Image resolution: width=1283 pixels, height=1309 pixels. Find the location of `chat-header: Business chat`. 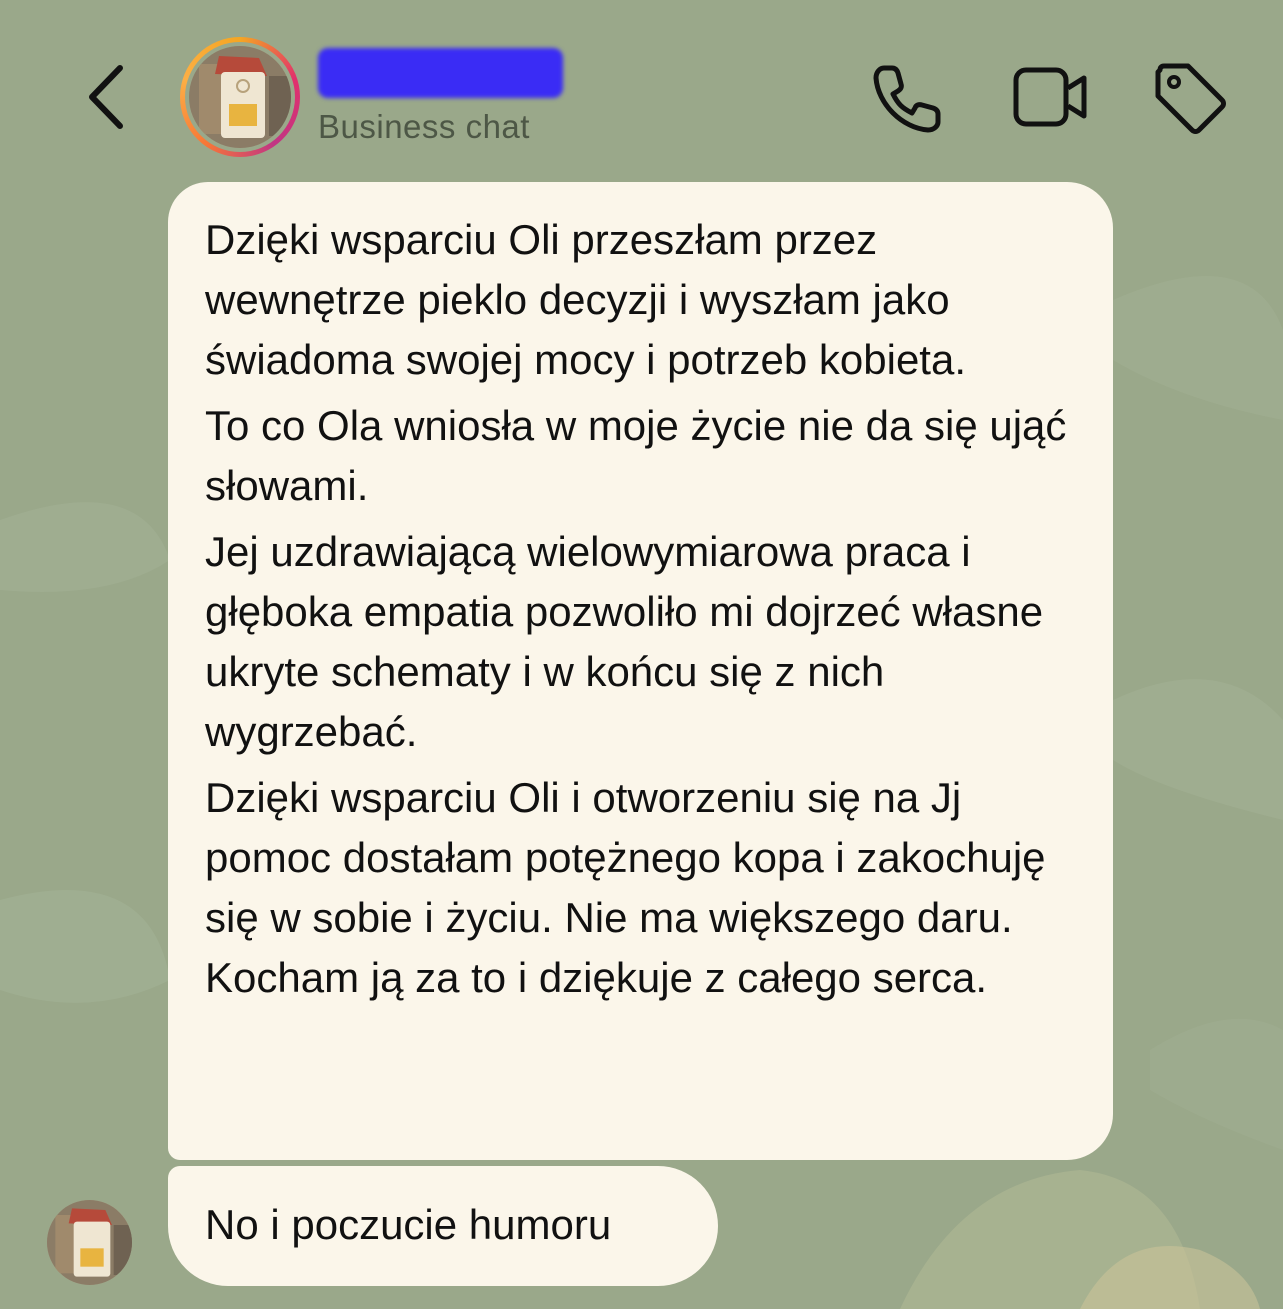

chat-header: Business chat is located at coordinates (641, 87).